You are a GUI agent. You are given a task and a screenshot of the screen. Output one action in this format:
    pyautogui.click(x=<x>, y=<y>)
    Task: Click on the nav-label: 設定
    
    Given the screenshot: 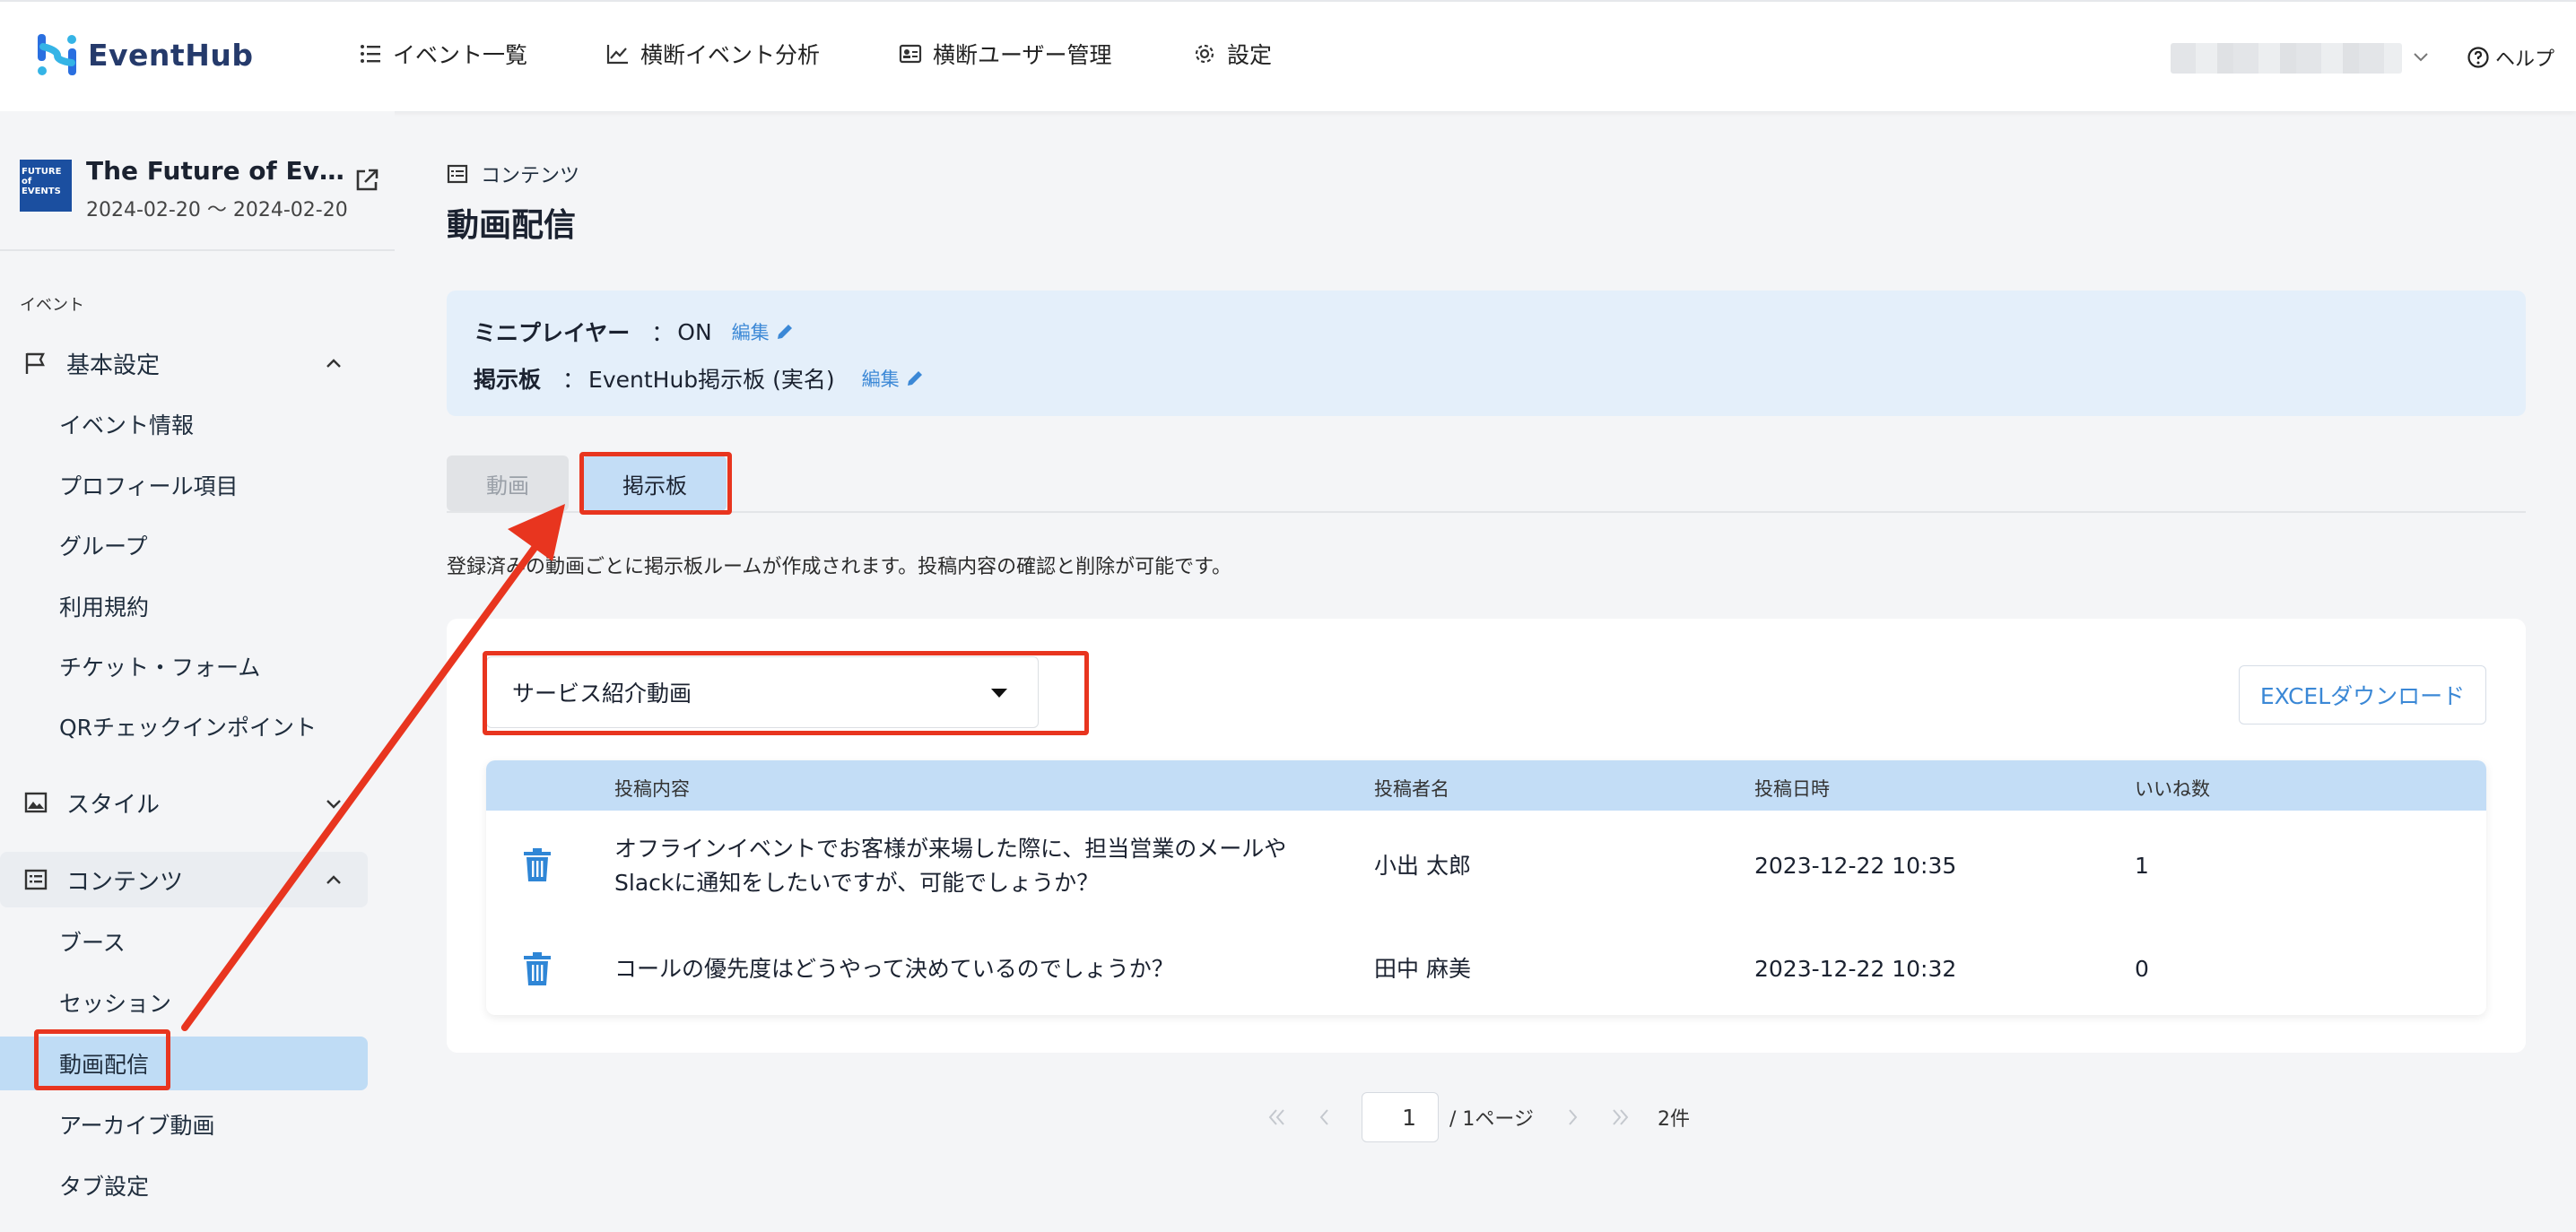 What is the action you would take?
    pyautogui.click(x=1250, y=55)
    